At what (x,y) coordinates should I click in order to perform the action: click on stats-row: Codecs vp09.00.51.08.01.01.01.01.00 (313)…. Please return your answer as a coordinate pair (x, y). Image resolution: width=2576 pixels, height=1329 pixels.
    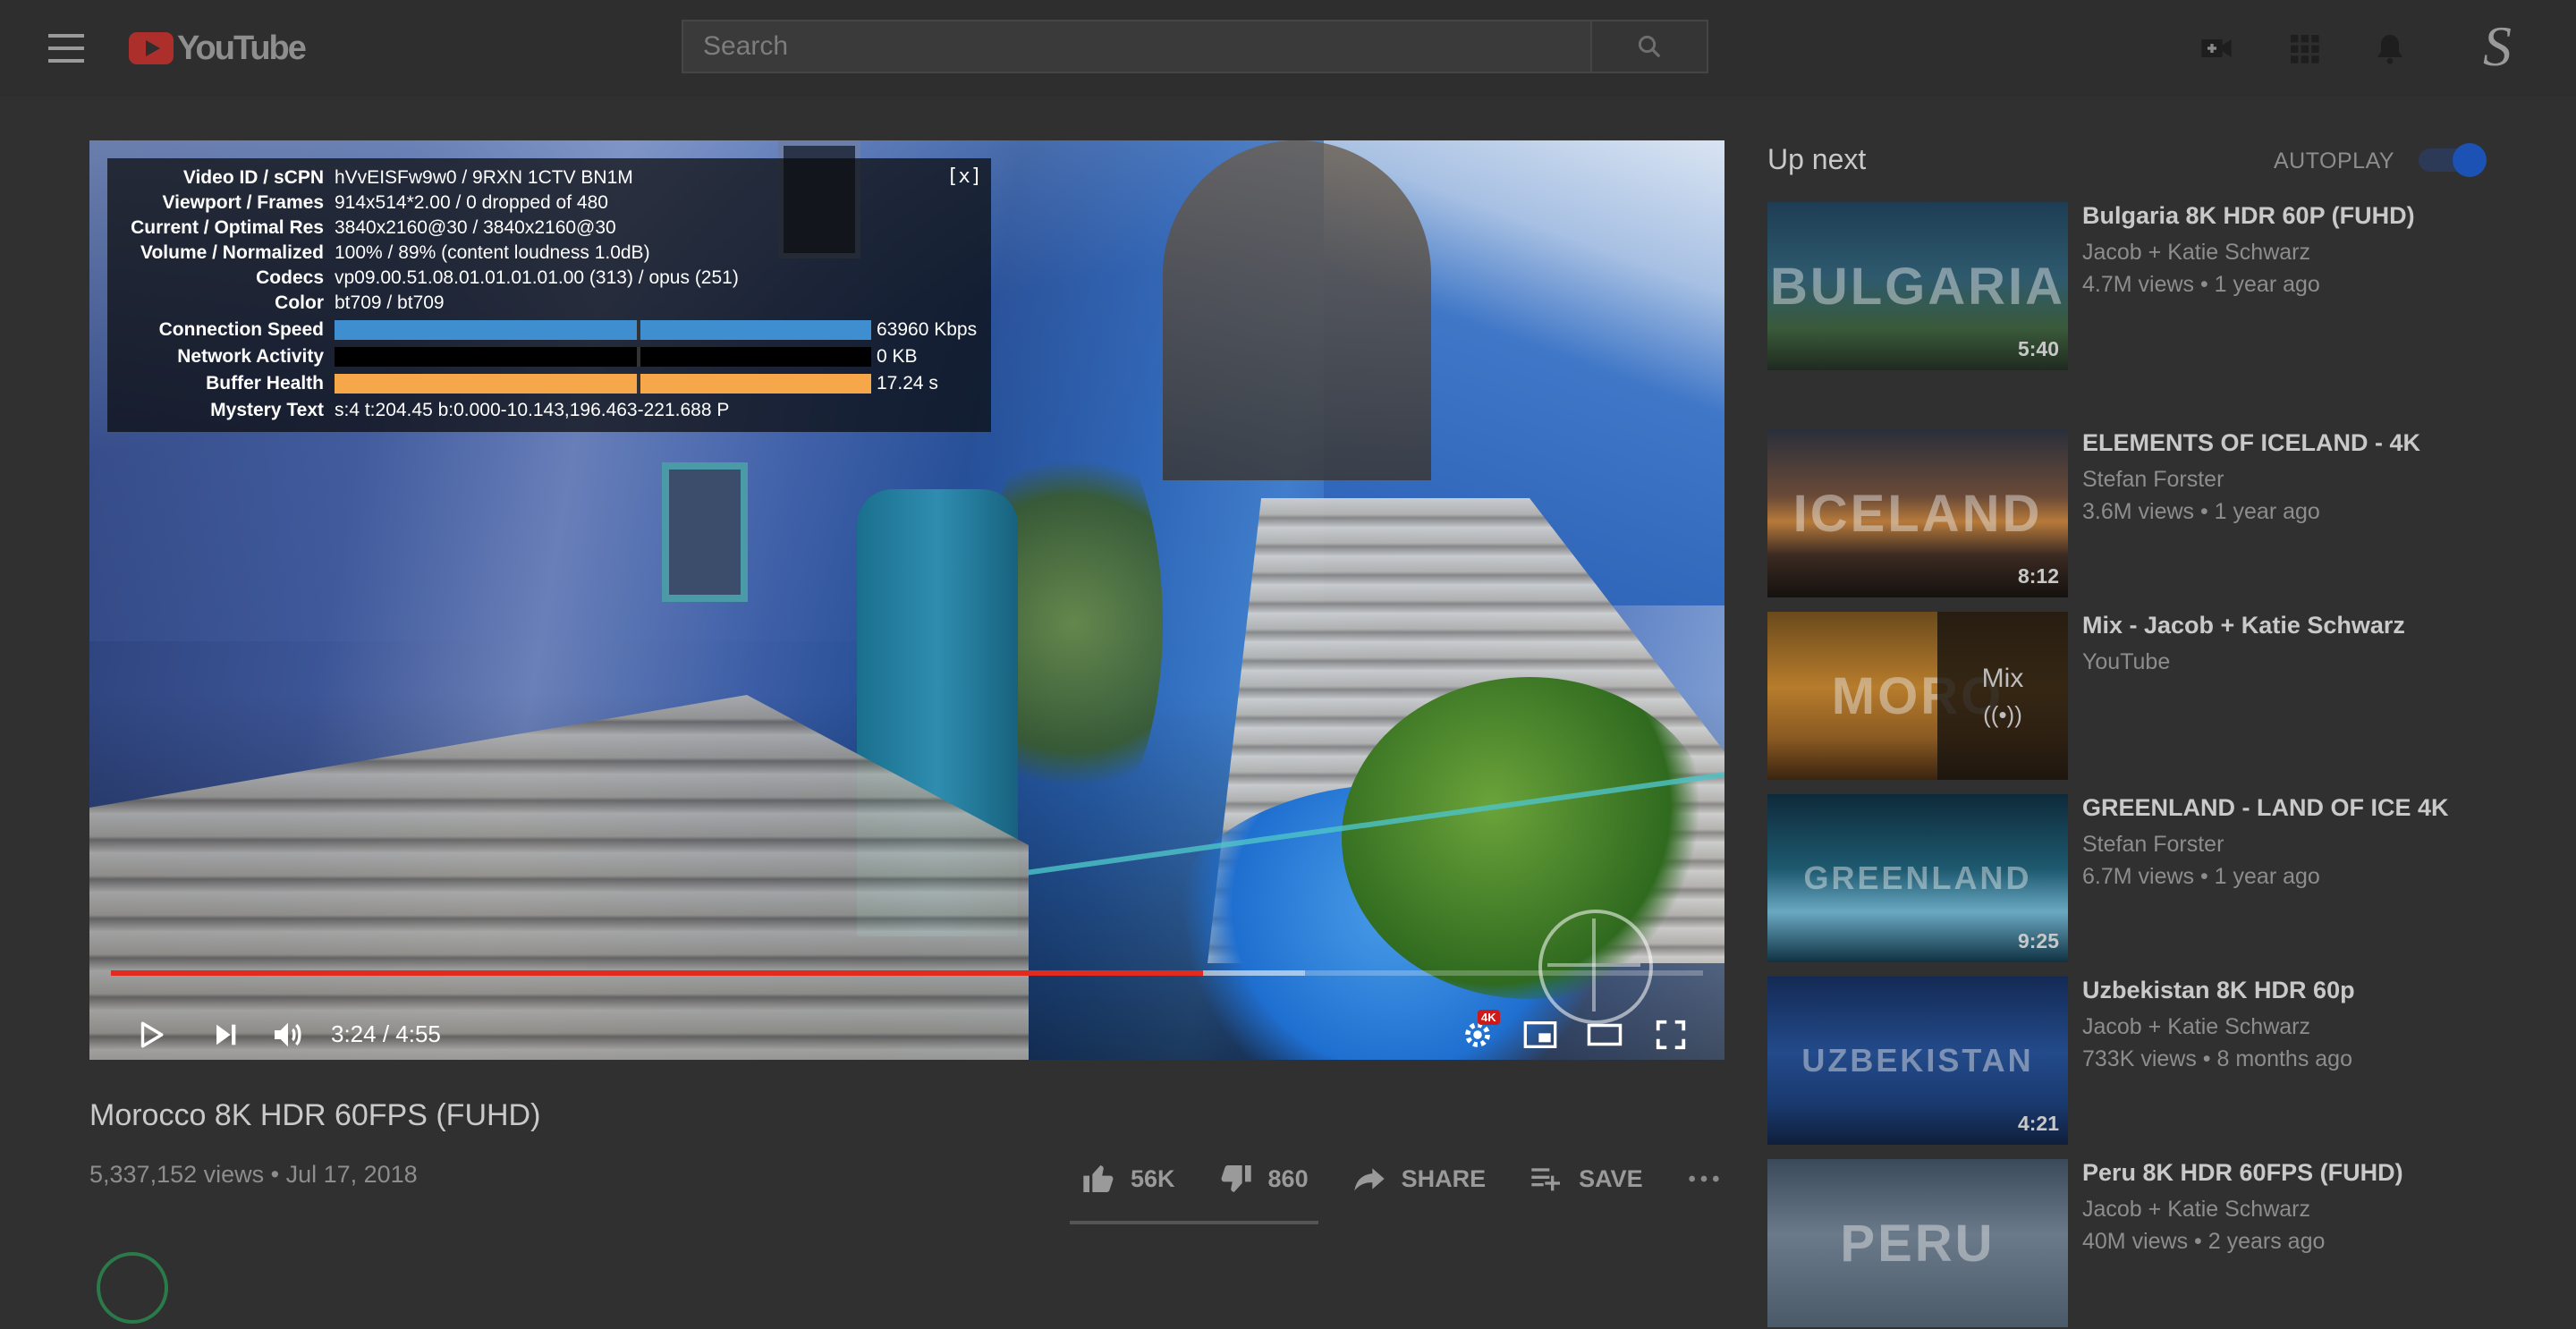
    Looking at the image, I should click on (423, 278).